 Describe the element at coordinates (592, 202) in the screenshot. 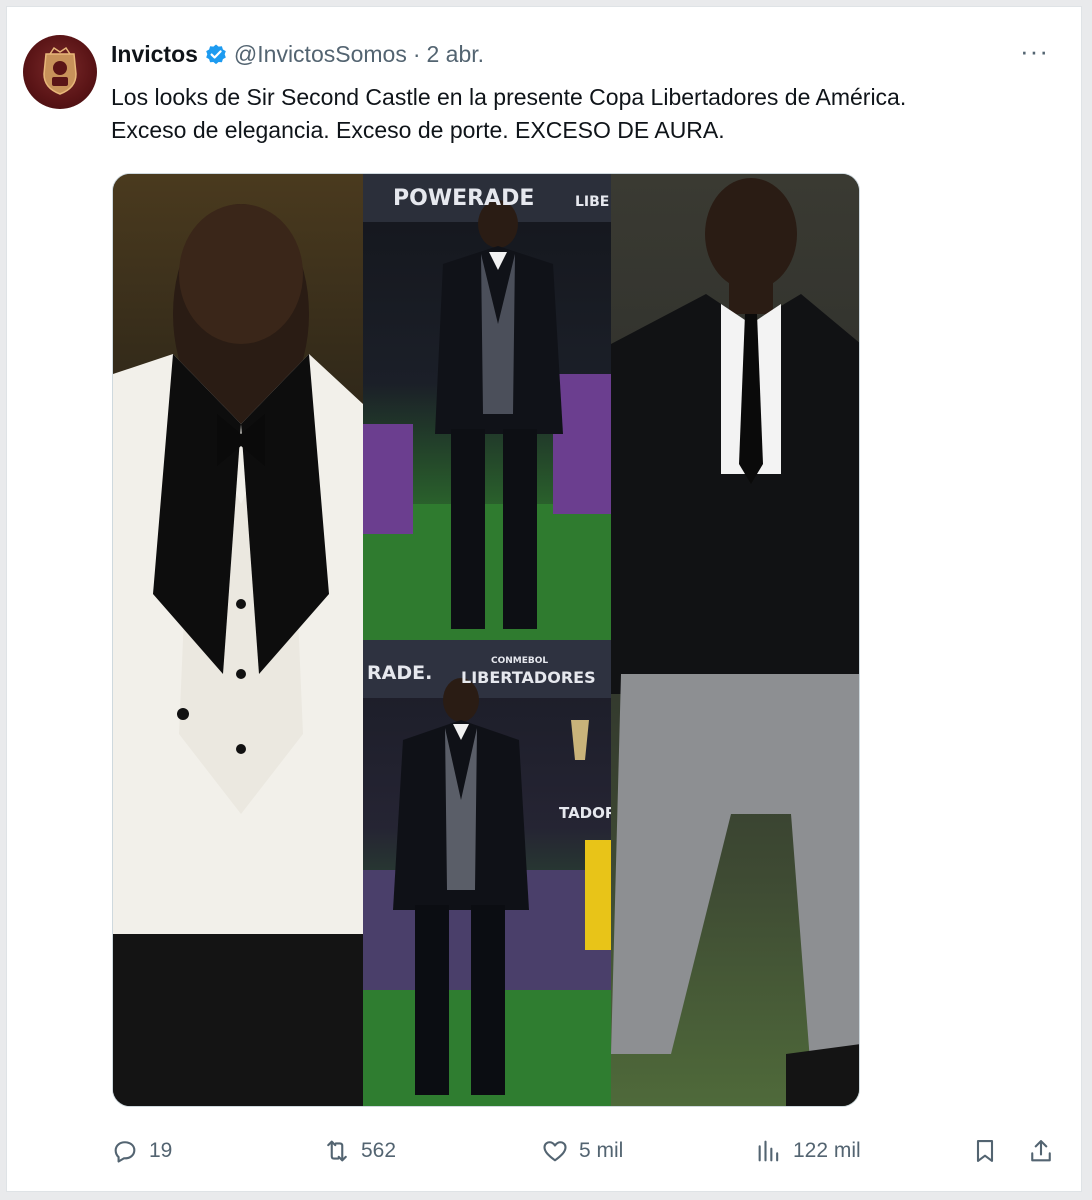

I see `libertadores-banner-text: LIBE` at that location.